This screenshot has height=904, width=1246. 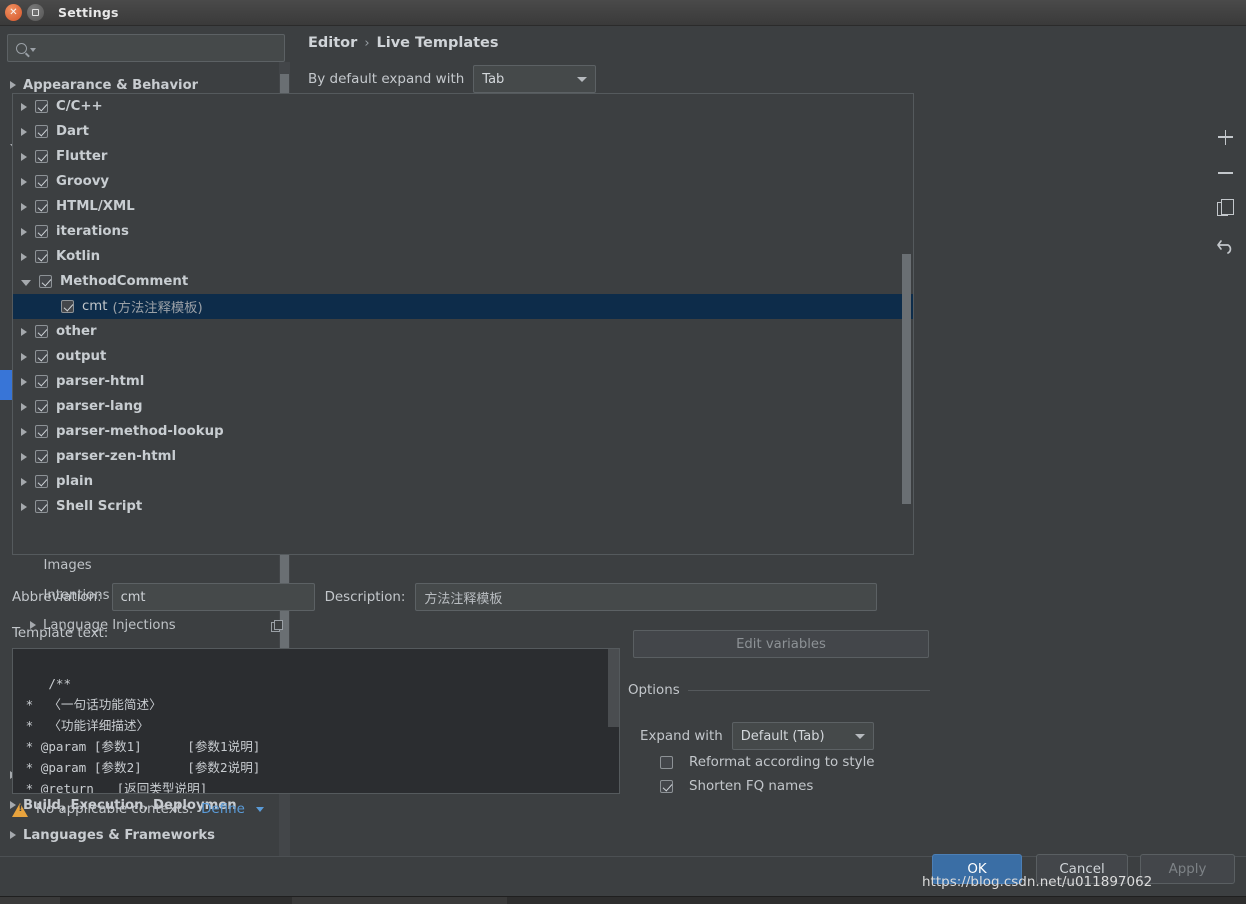 What do you see at coordinates (463, 181) in the screenshot?
I see `template-tree-row: Groovy` at bounding box center [463, 181].